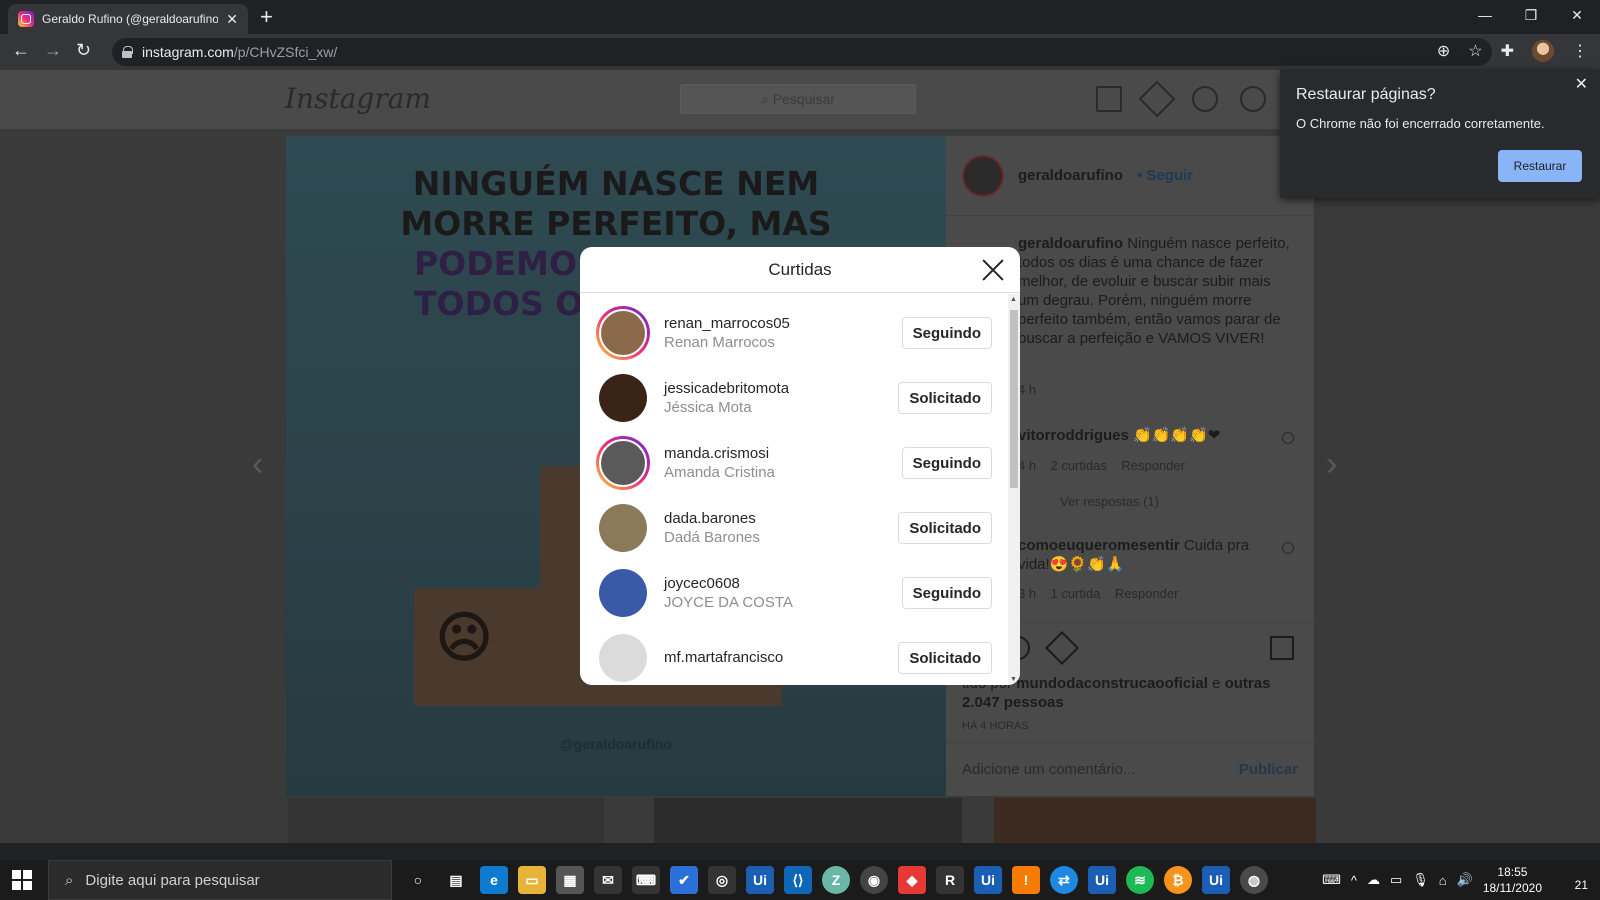  I want to click on microphone-icon: 🎙, so click(1420, 880).